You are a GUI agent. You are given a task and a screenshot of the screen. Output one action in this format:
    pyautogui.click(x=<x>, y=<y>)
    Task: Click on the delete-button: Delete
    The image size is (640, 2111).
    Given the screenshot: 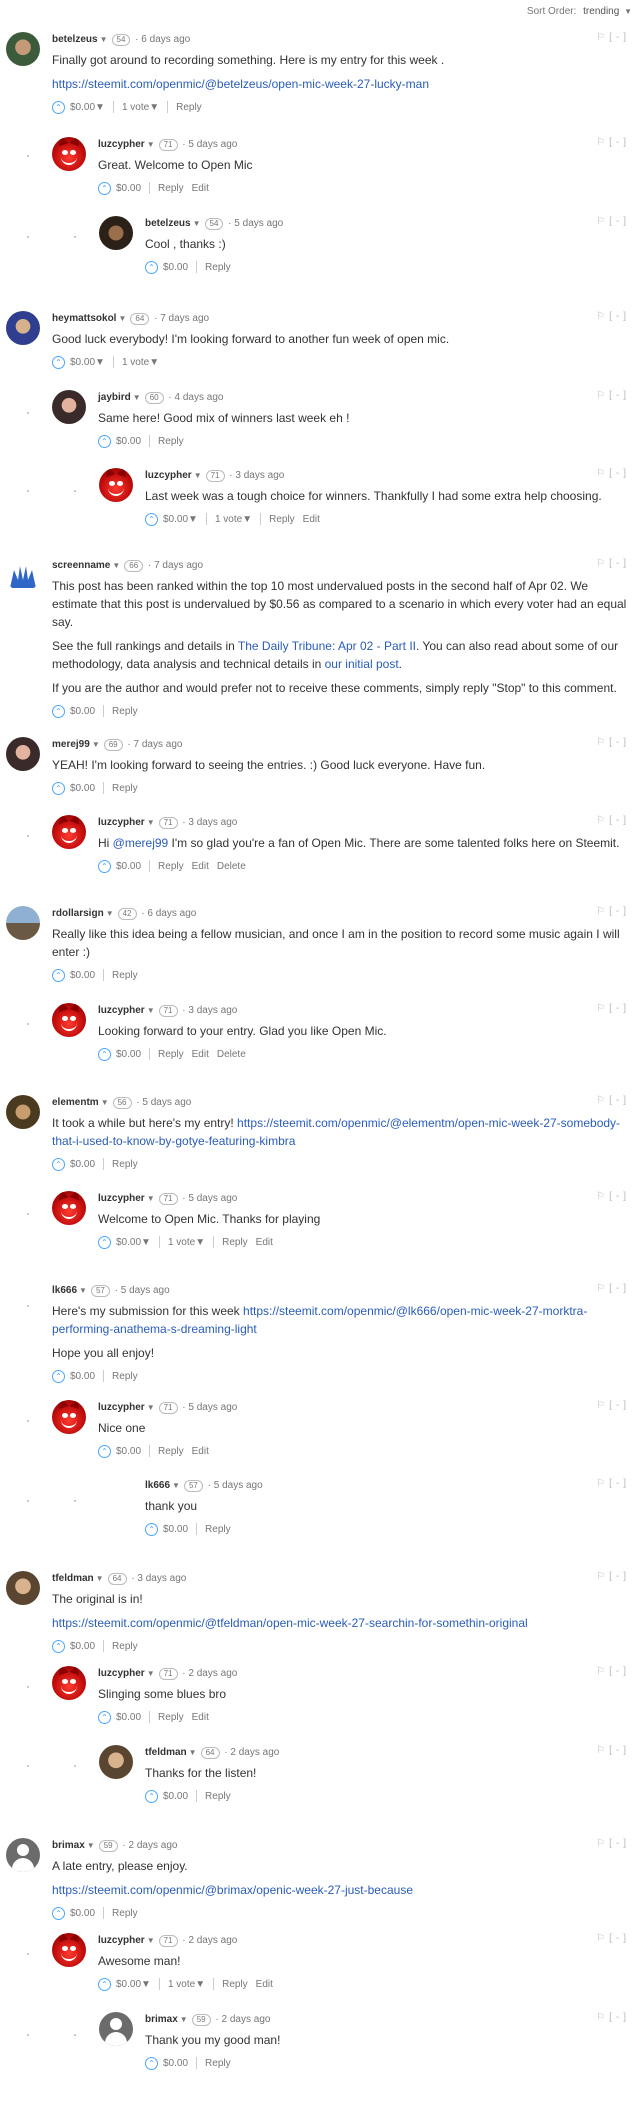 What is the action you would take?
    pyautogui.click(x=231, y=866)
    